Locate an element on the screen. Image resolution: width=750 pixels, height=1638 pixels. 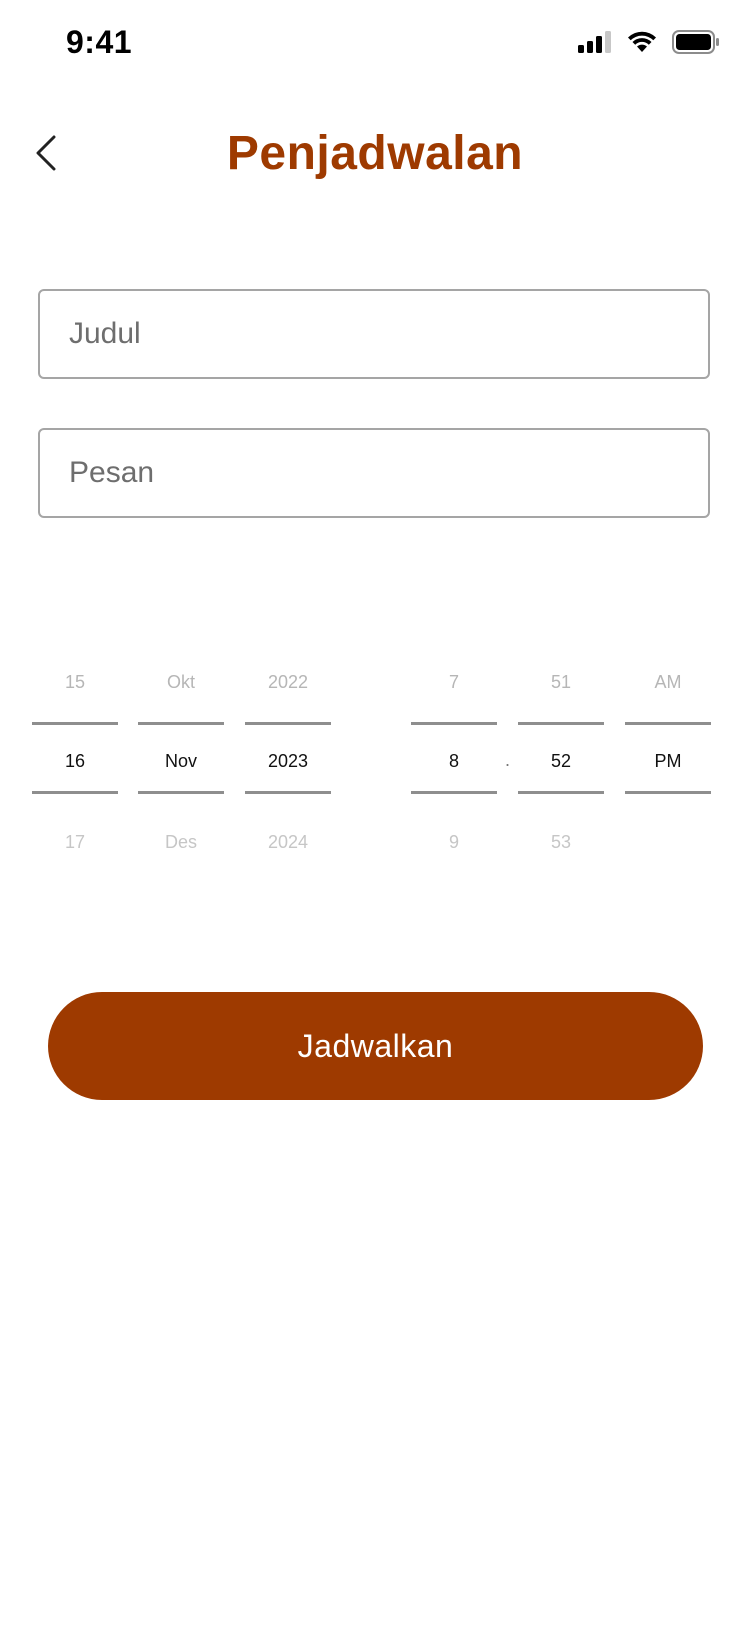
month-selected-option: Nov is located at coordinates (181, 761).